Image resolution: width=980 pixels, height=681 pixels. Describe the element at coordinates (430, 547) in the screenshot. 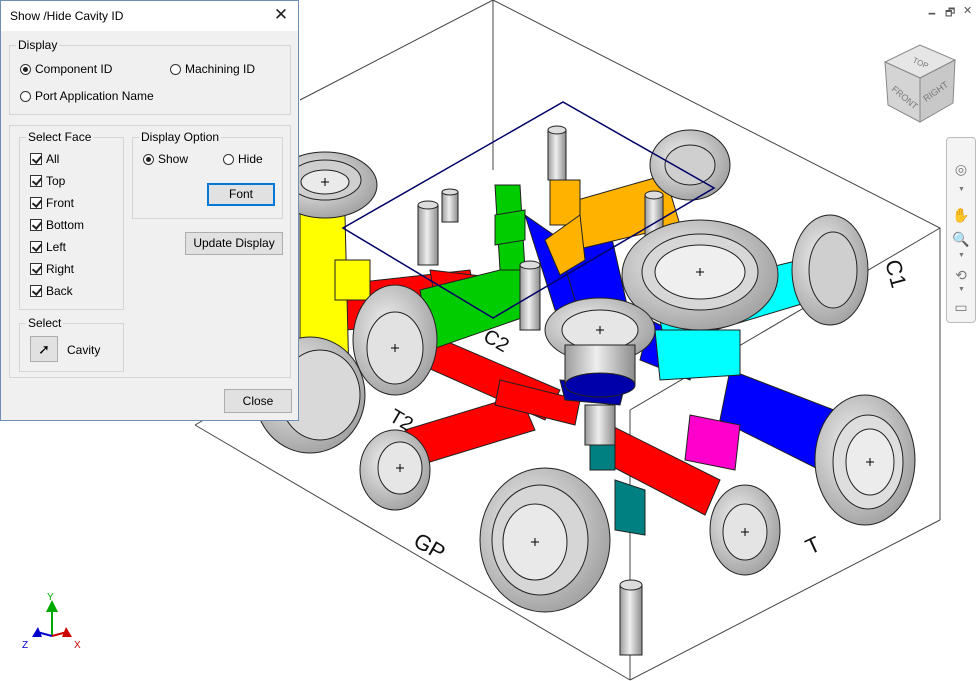

I see `label-gp: GP` at that location.